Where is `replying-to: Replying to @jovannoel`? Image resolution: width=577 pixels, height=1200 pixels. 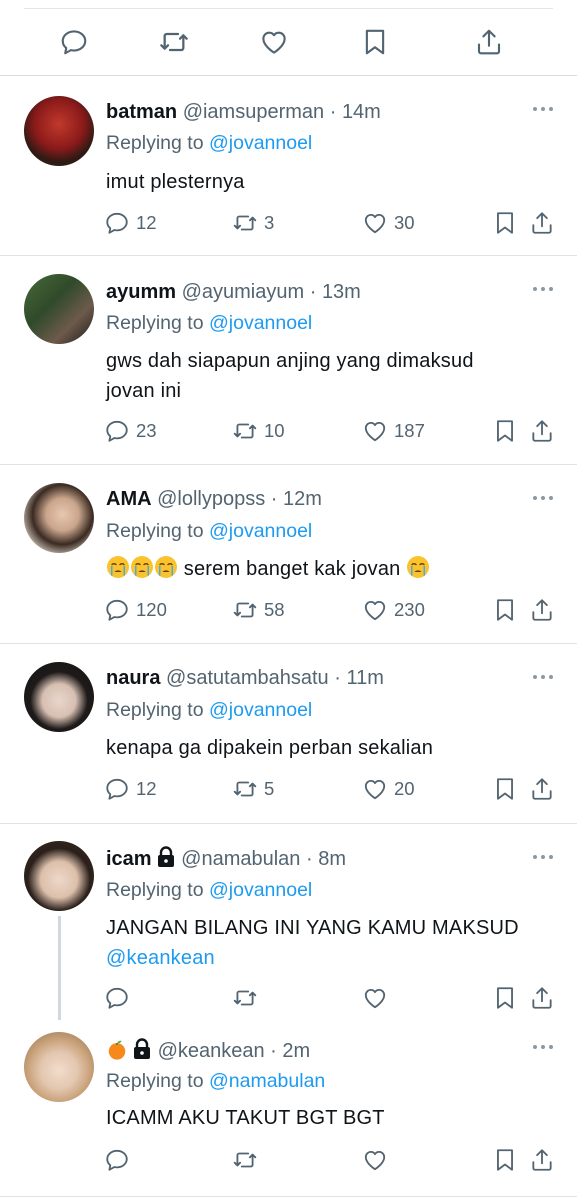 replying-to: Replying to @jovannoel is located at coordinates (209, 143).